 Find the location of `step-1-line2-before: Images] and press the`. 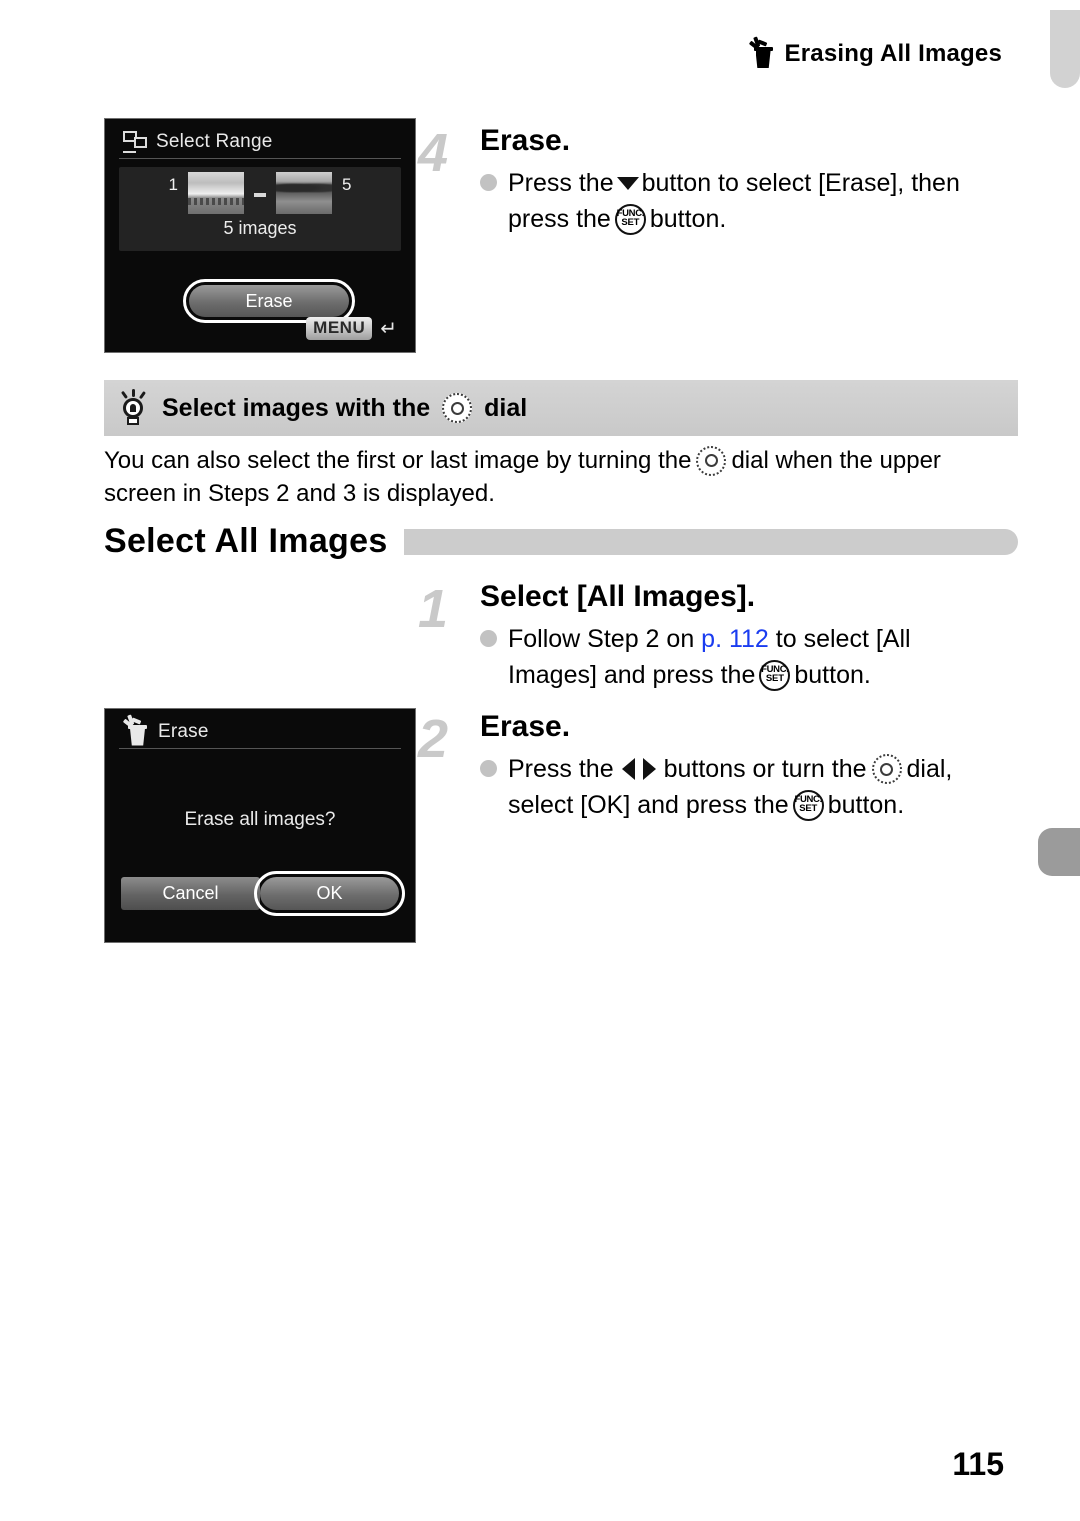

step-1-line2-before: Images] and press the is located at coordinates (632, 675).